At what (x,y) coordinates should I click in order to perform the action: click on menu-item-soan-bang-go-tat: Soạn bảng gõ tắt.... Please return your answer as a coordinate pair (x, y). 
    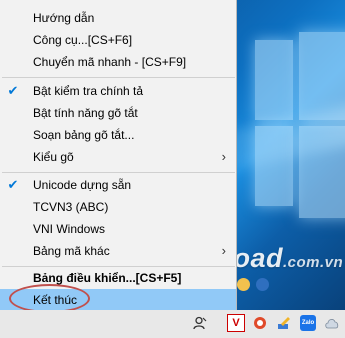
    Looking at the image, I should click on (118, 135).